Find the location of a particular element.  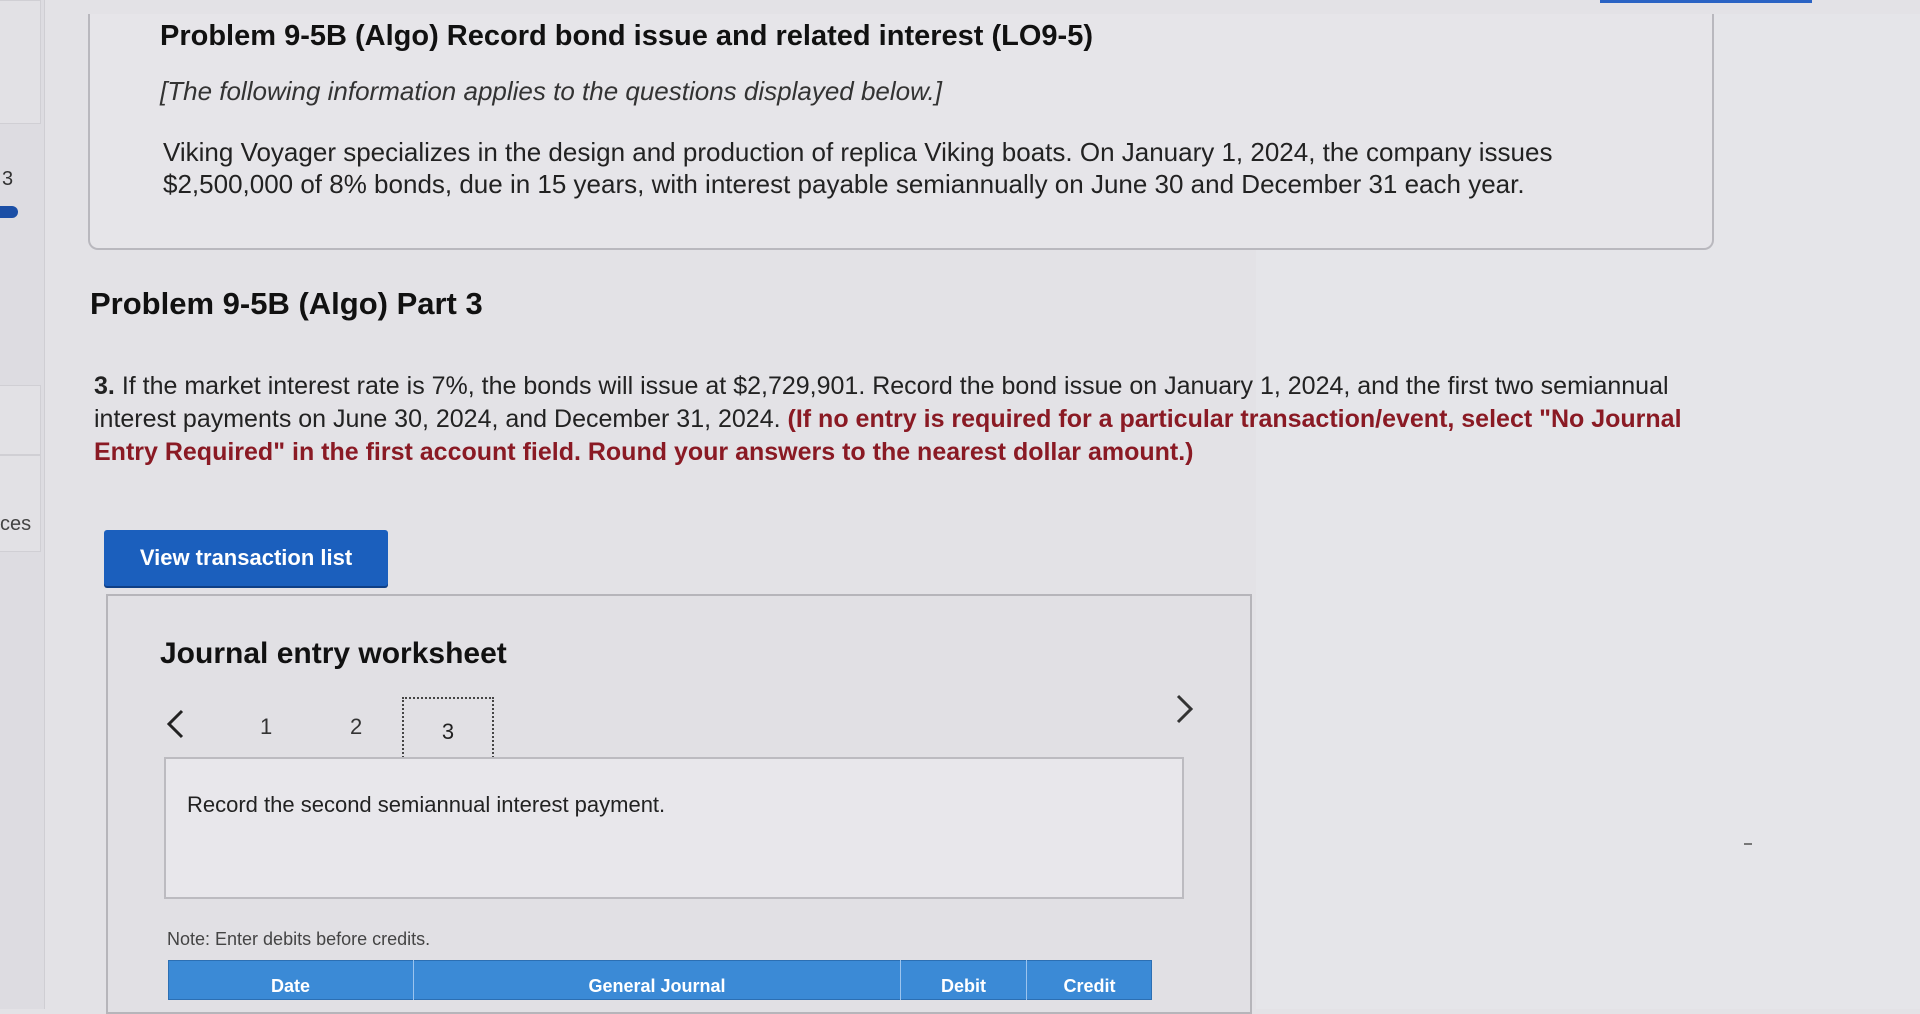

view-transaction-list-button: View transaction list is located at coordinates (246, 558).